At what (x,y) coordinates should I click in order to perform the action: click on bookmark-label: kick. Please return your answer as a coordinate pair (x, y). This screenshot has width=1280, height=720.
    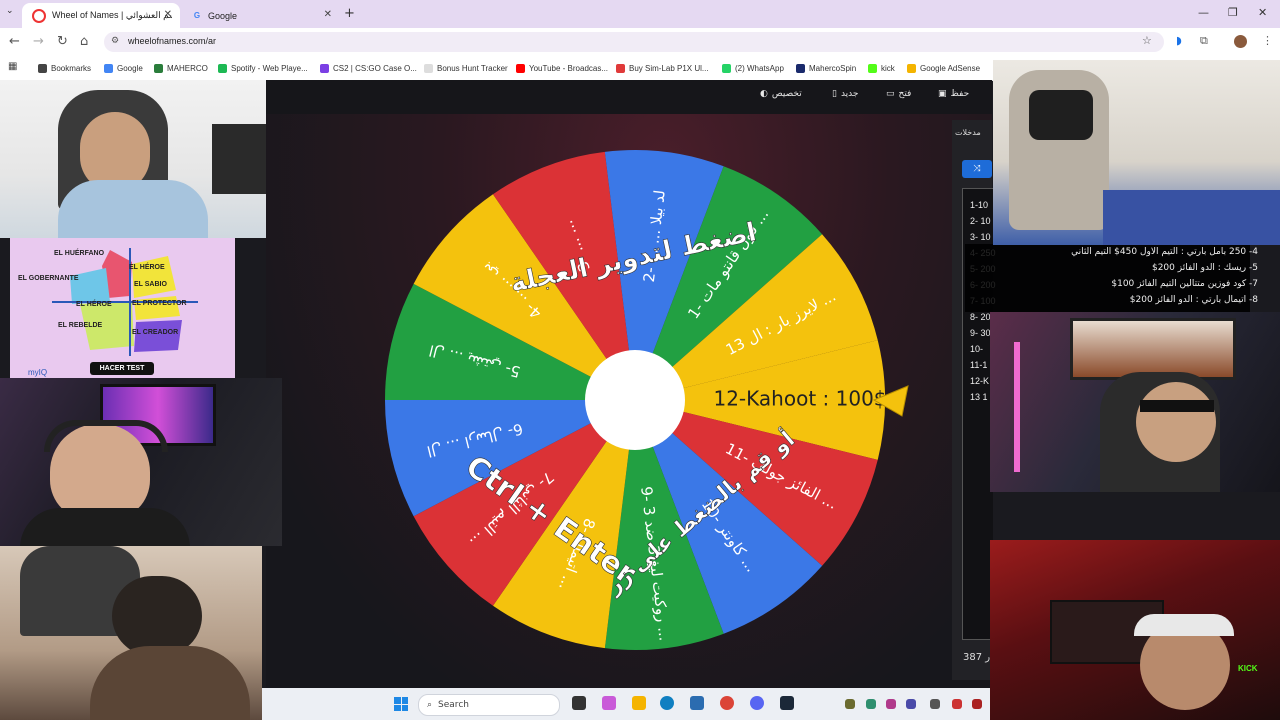
    Looking at the image, I should click on (888, 68).